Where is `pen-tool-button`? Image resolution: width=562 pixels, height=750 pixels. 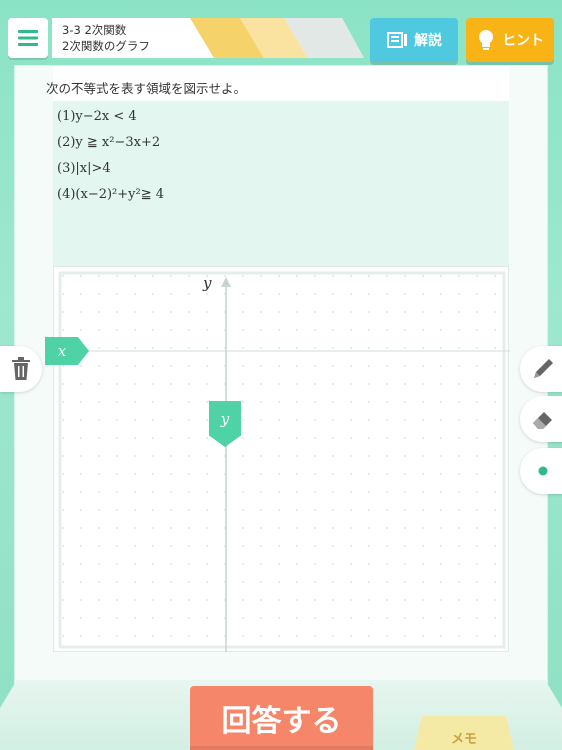
pen-tool-button is located at coordinates (541, 369).